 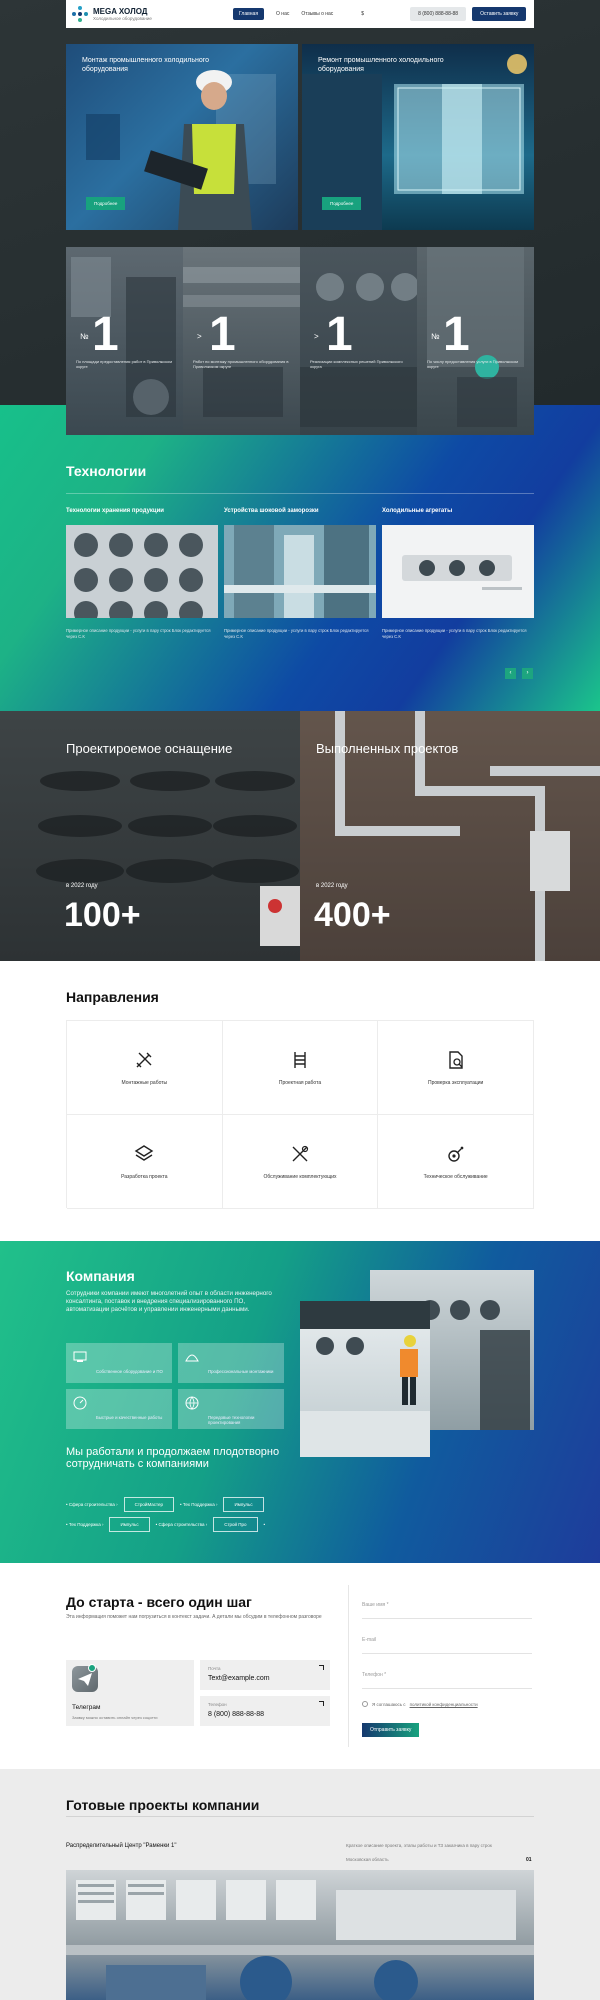 What do you see at coordinates (122, 18) in the screenshot?
I see `logo-subtitle: Холодильное оборудование` at bounding box center [122, 18].